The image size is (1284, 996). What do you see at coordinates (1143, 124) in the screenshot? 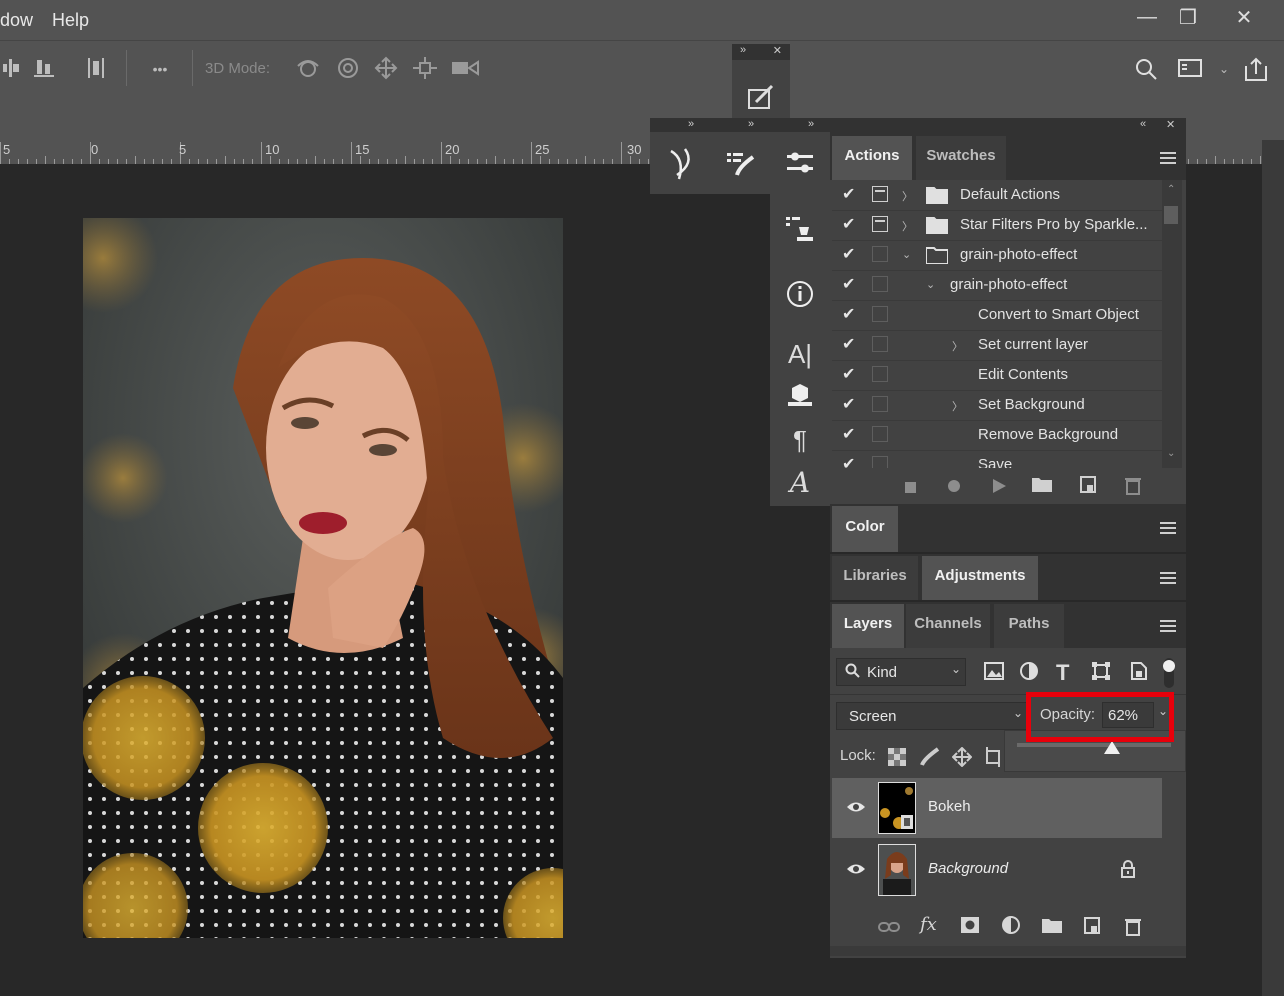
I see `collapse-icon: «` at bounding box center [1143, 124].